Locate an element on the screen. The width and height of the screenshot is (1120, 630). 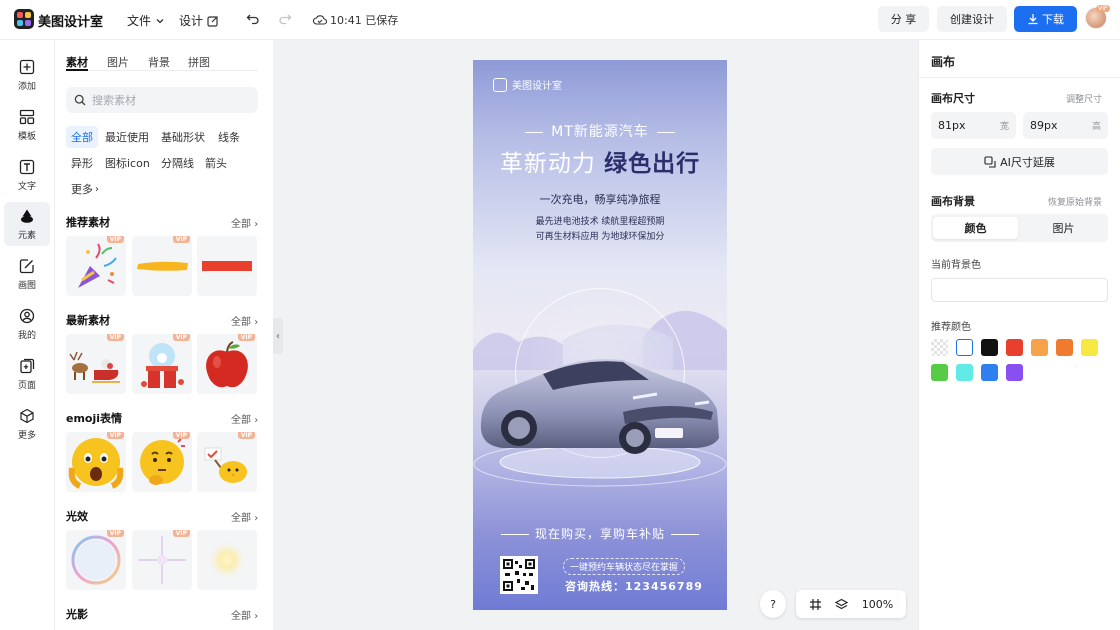
chip-icons: 图标icon is located at coordinates (127, 163).